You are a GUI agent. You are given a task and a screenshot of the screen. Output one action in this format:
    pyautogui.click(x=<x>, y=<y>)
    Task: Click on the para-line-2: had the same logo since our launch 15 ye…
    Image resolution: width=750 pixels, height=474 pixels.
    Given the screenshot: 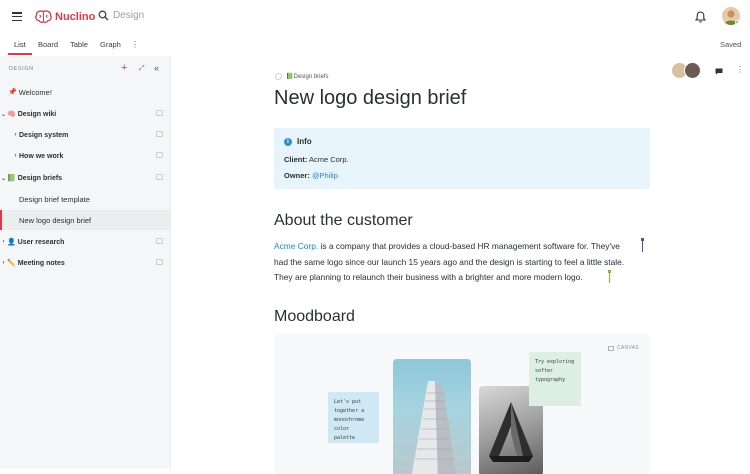 What is the action you would take?
    pyautogui.click(x=449, y=261)
    